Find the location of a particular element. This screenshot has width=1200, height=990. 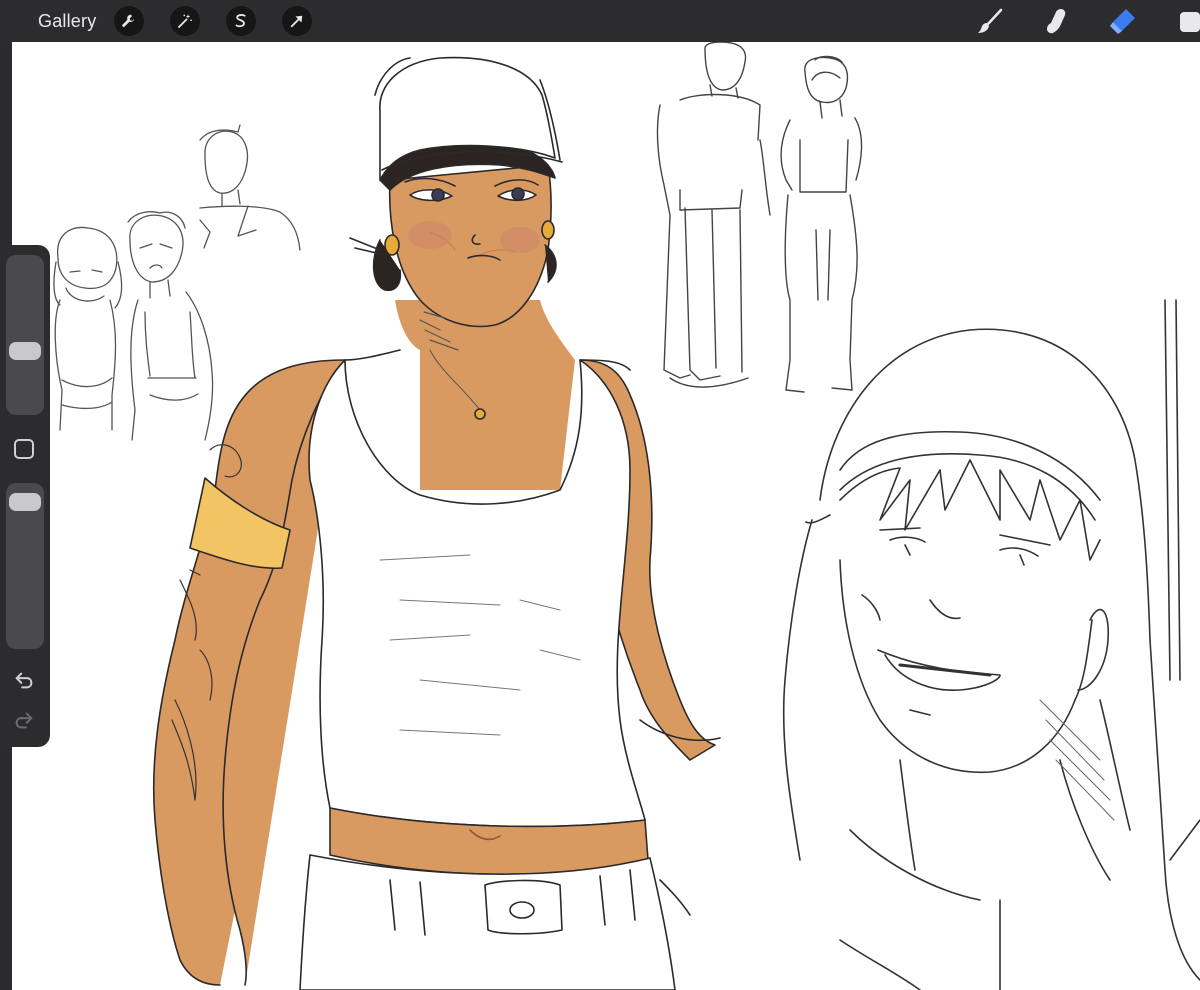

layers-button is located at coordinates (1185, 21).